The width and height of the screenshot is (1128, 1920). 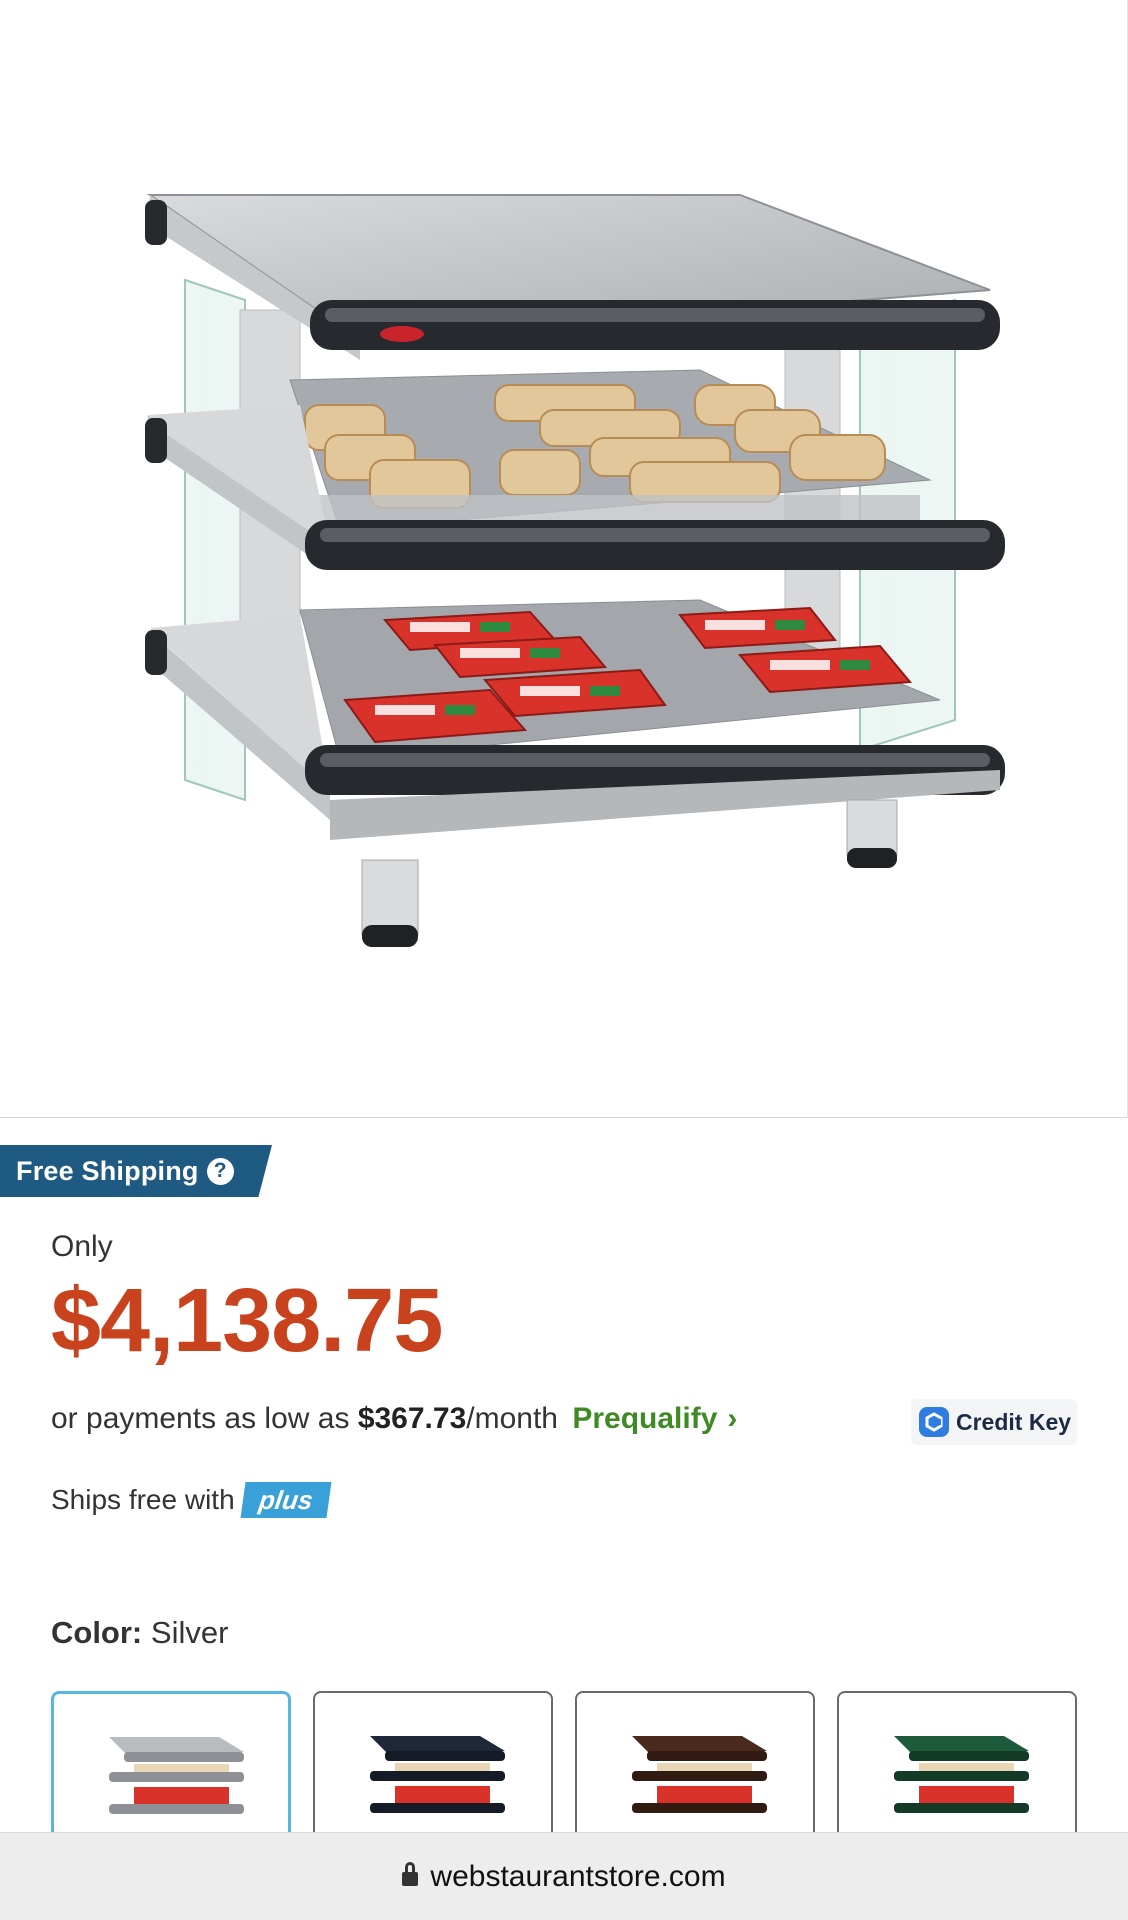 I want to click on prequalify-link: Prequalify, so click(x=644, y=1418).